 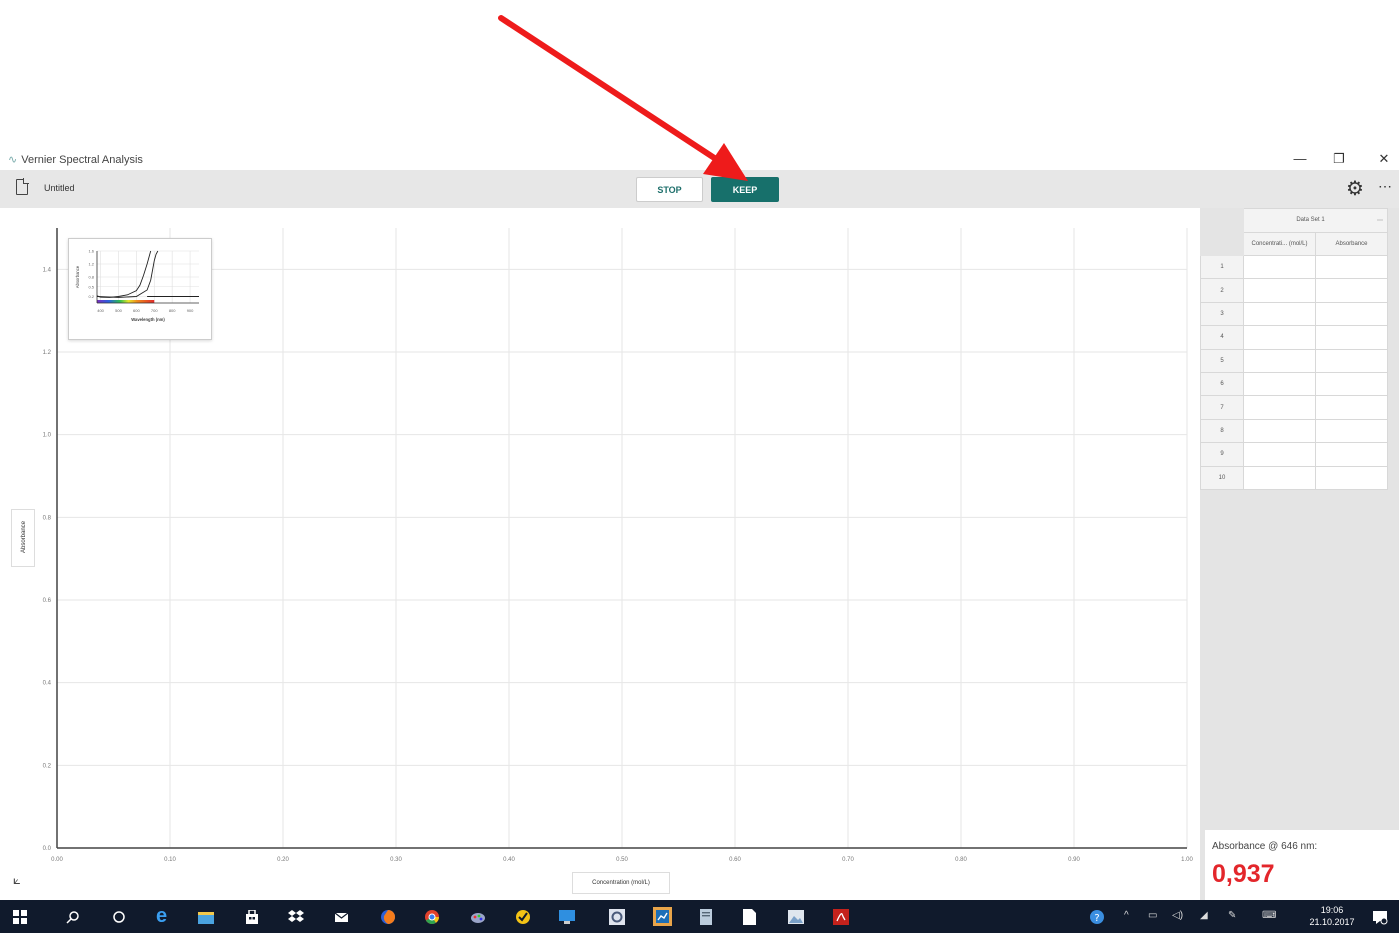 What do you see at coordinates (1351, 244) in the screenshot?
I see `column-header-absorbance: Absorbance` at bounding box center [1351, 244].